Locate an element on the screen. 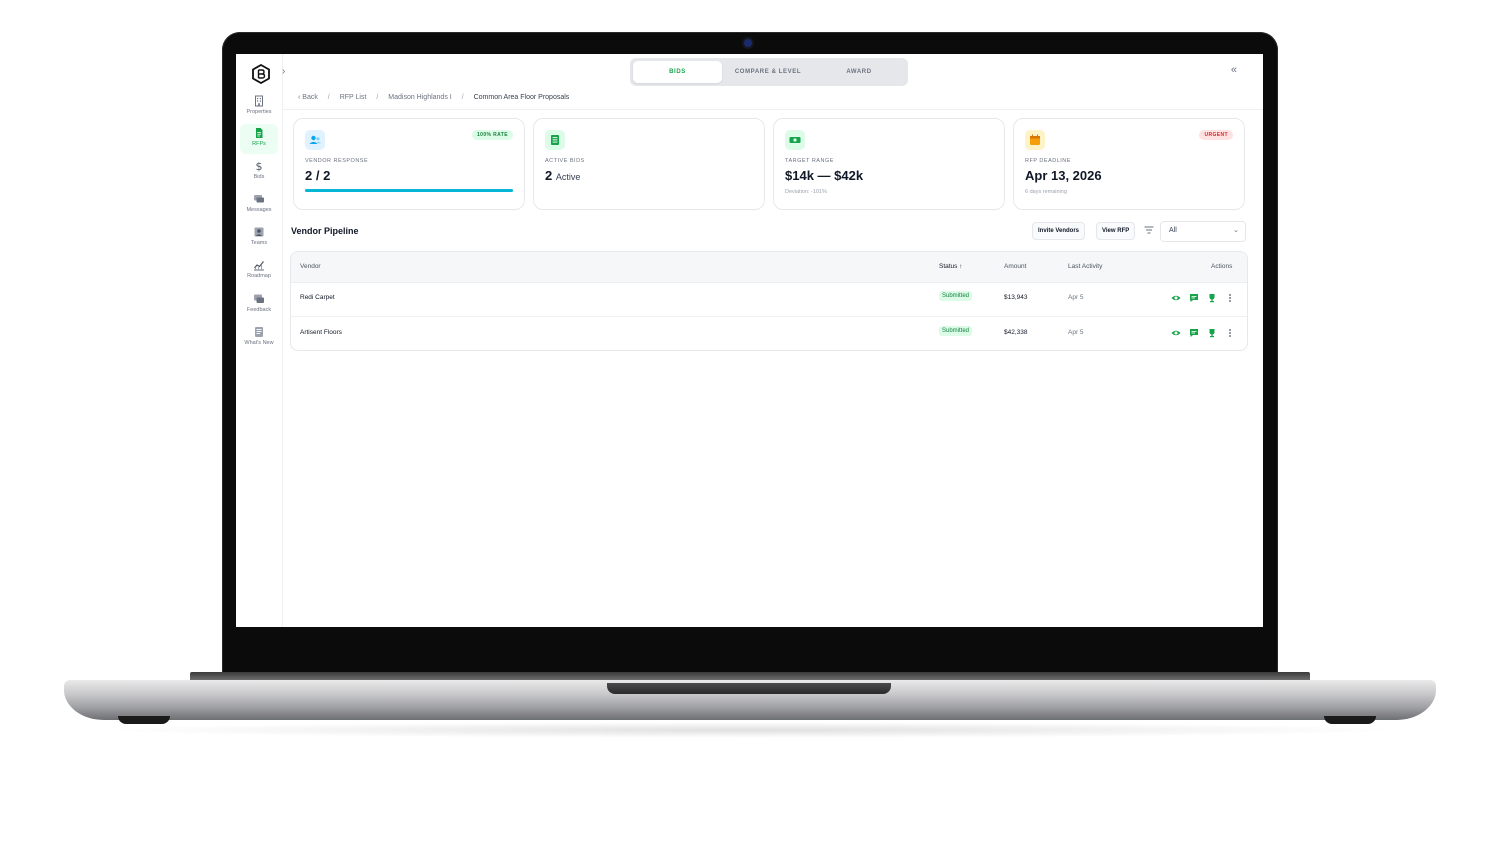 This screenshot has width=1500, height=850. brand-logo-icon is located at coordinates (261, 74).